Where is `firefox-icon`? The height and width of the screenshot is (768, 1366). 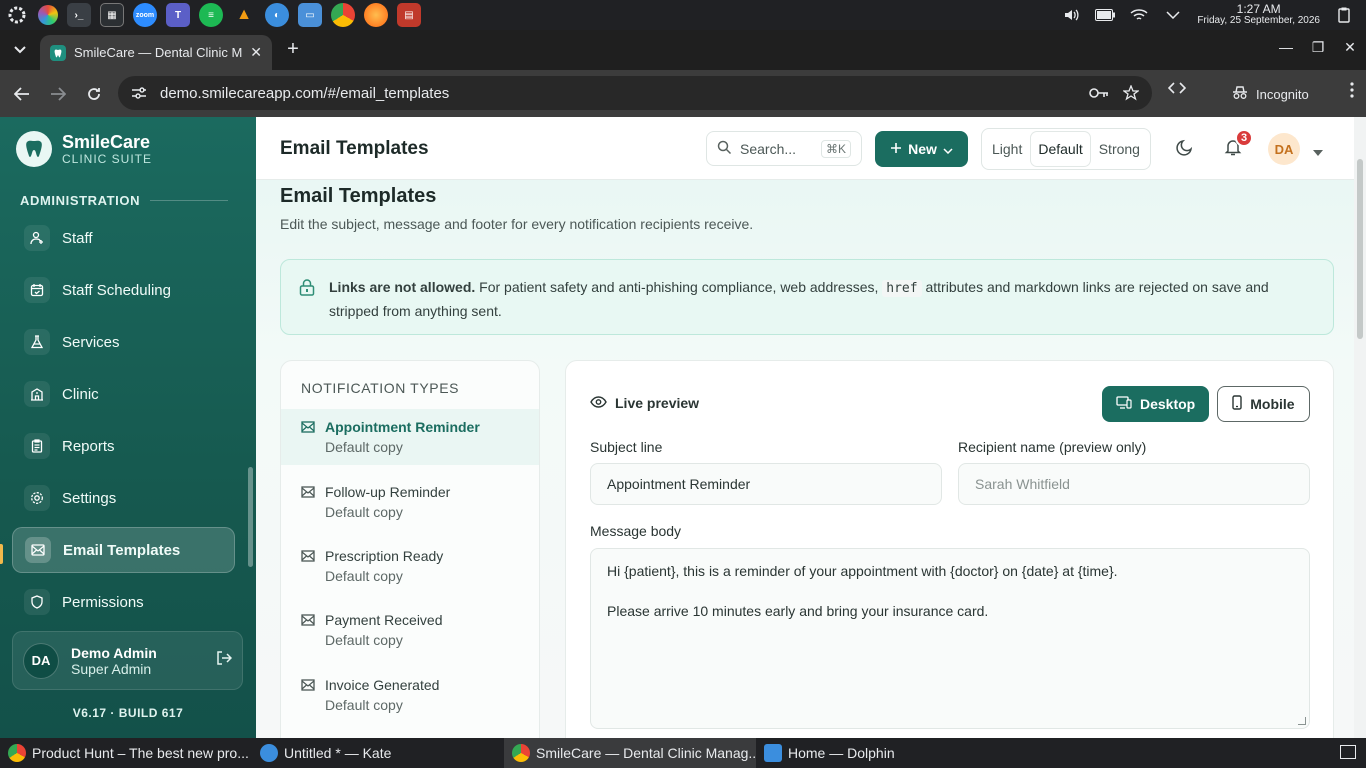 firefox-icon is located at coordinates (376, 15).